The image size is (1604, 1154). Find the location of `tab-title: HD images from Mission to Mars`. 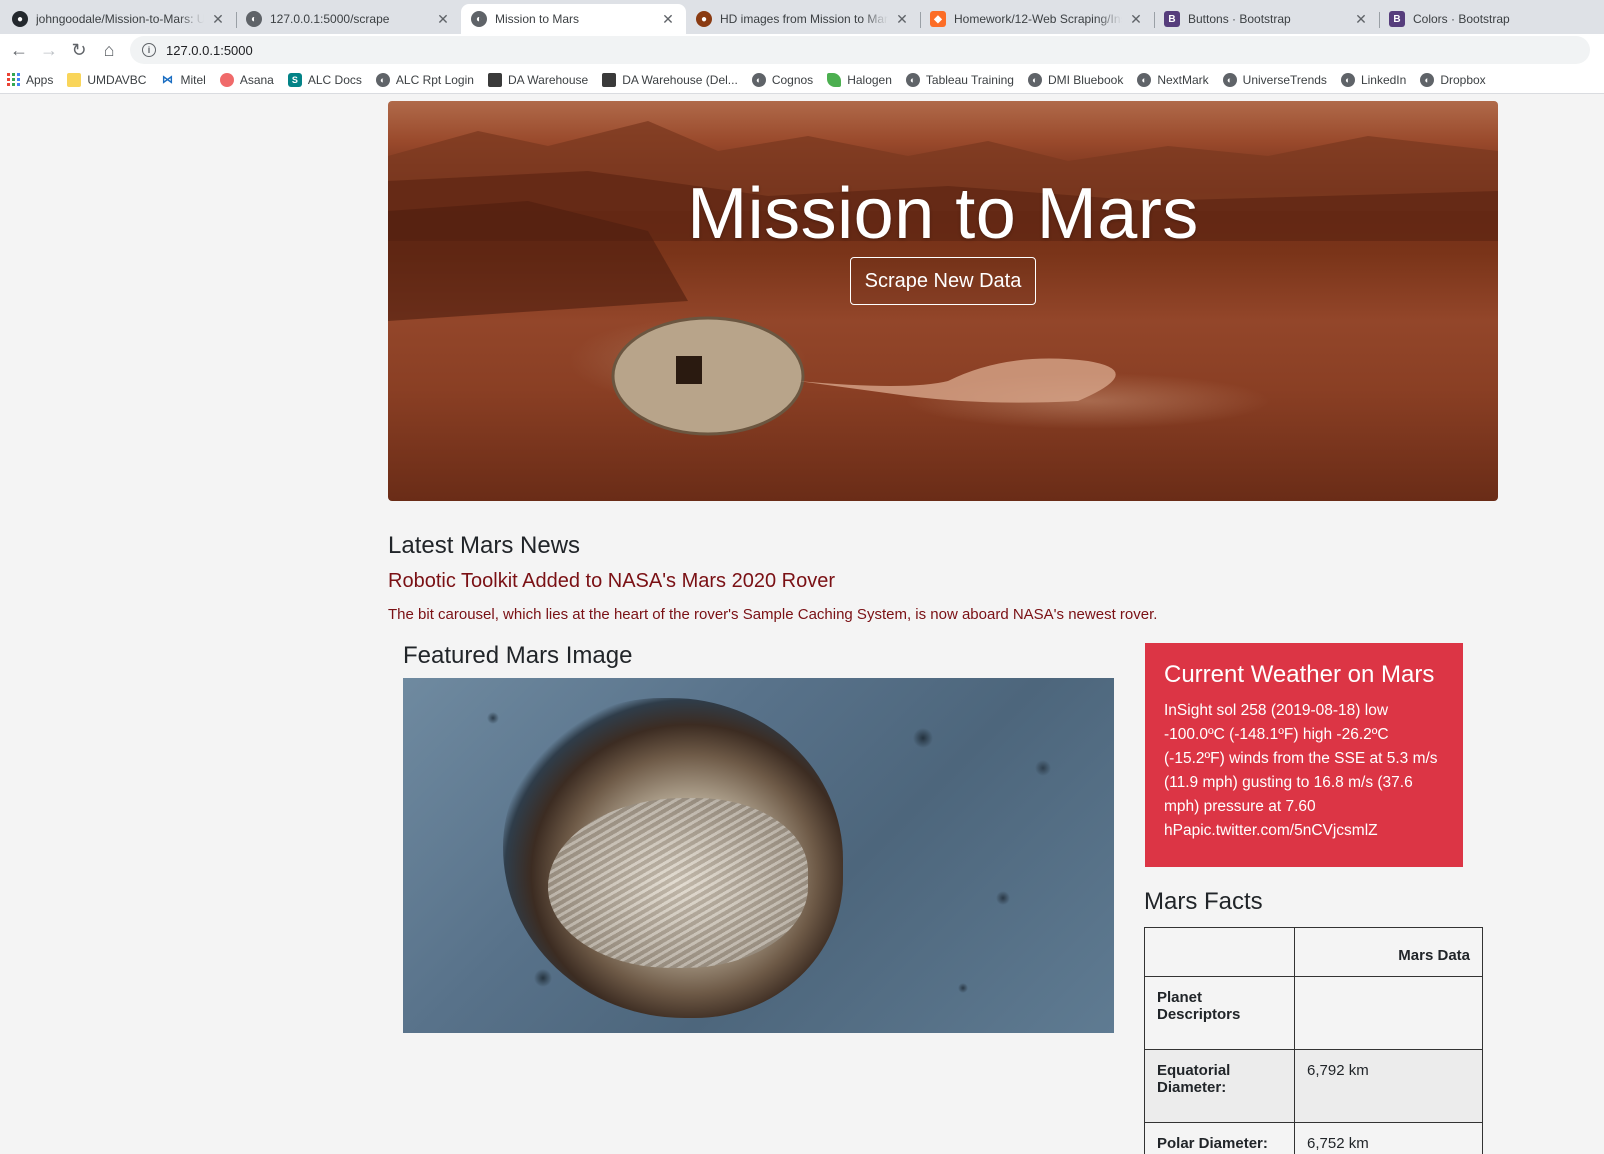

tab-title: HD images from Mission to Mars is located at coordinates (804, 19).